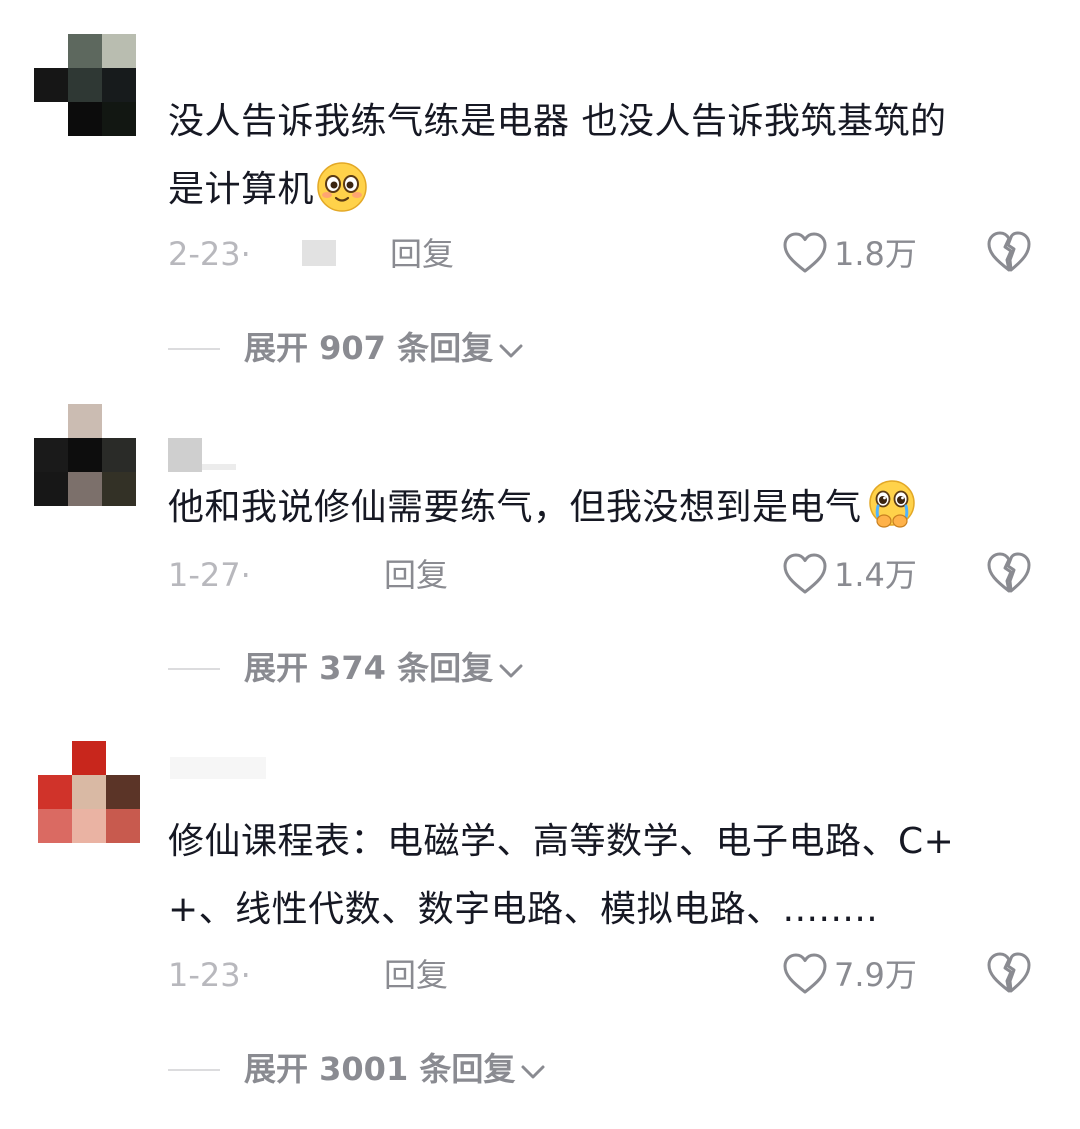 This screenshot has height=1129, width=1080. What do you see at coordinates (209, 975) in the screenshot?
I see `comment-date: 1-23·` at bounding box center [209, 975].